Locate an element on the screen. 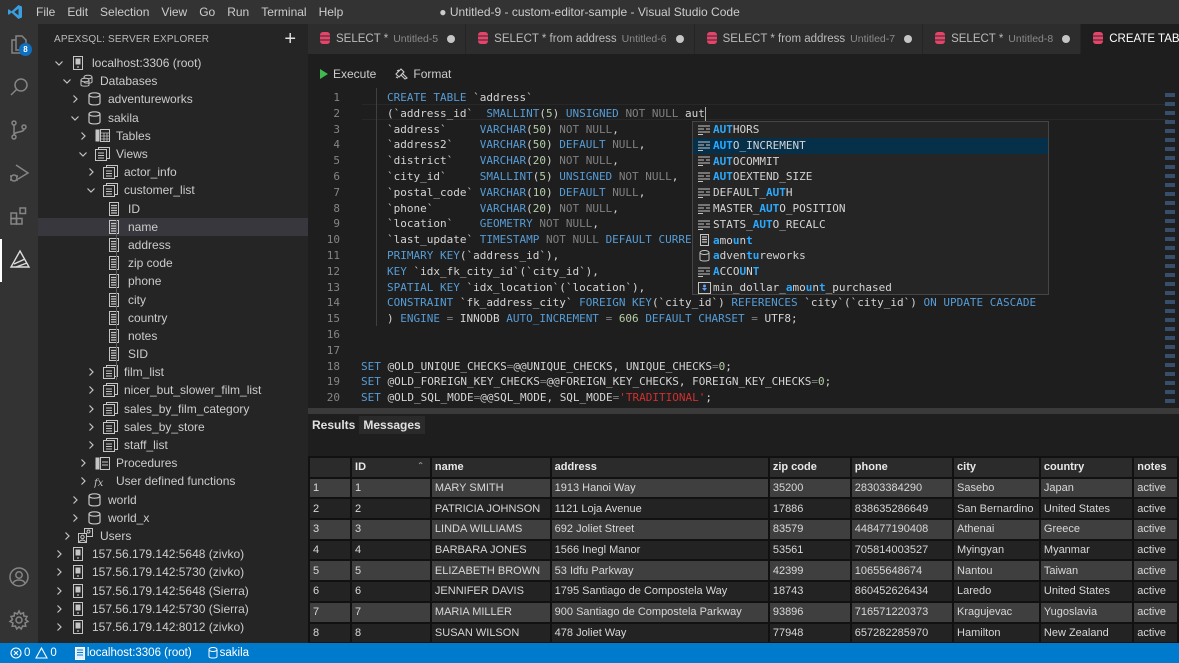  tree-item: ƒx User defined functions is located at coordinates (173, 481).